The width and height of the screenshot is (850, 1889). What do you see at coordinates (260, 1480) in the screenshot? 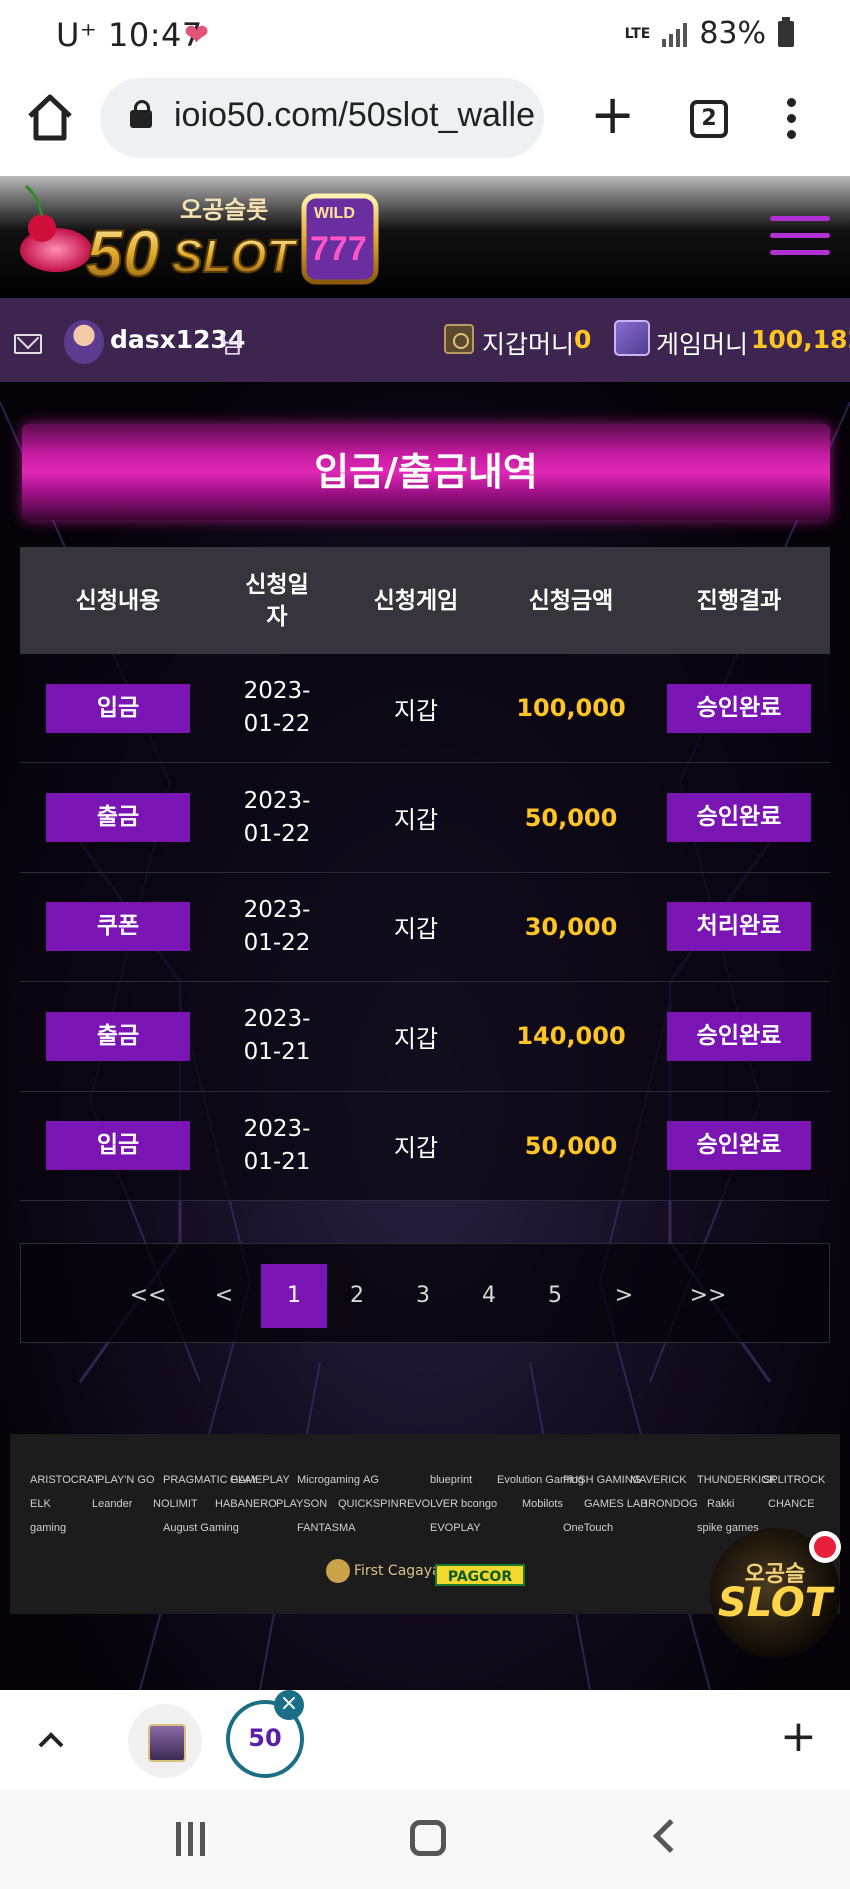
I see `provider-logo: GAMEPLAY` at bounding box center [260, 1480].